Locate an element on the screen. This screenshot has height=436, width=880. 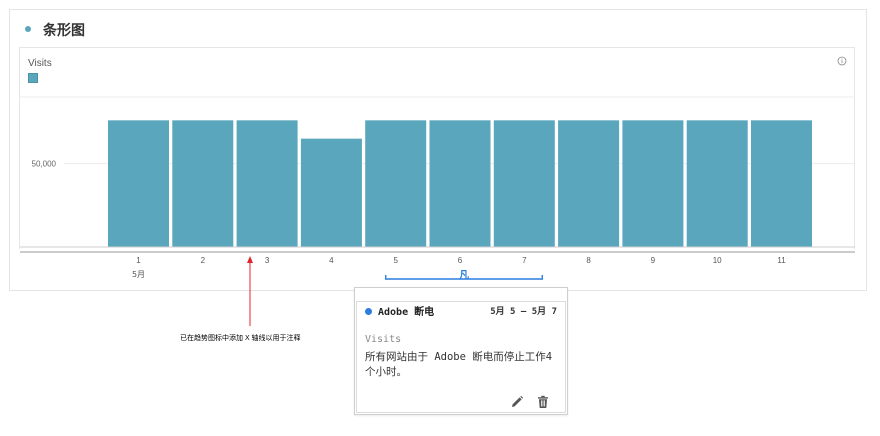
annotation-range-label: 凡 is located at coordinates (464, 276).